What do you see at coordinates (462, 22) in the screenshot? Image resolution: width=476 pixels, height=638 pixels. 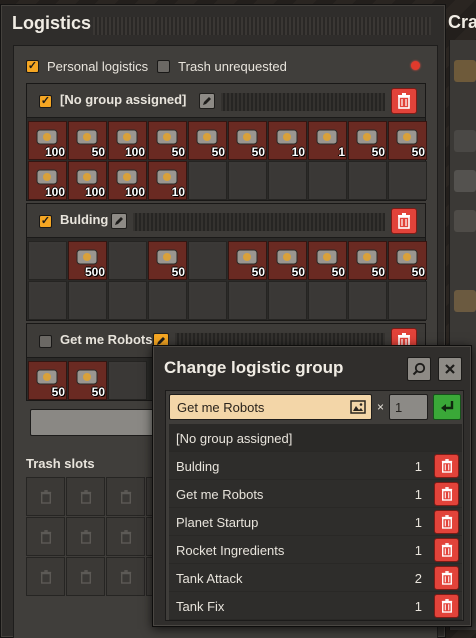 I see `crafting-title: Craf` at bounding box center [462, 22].